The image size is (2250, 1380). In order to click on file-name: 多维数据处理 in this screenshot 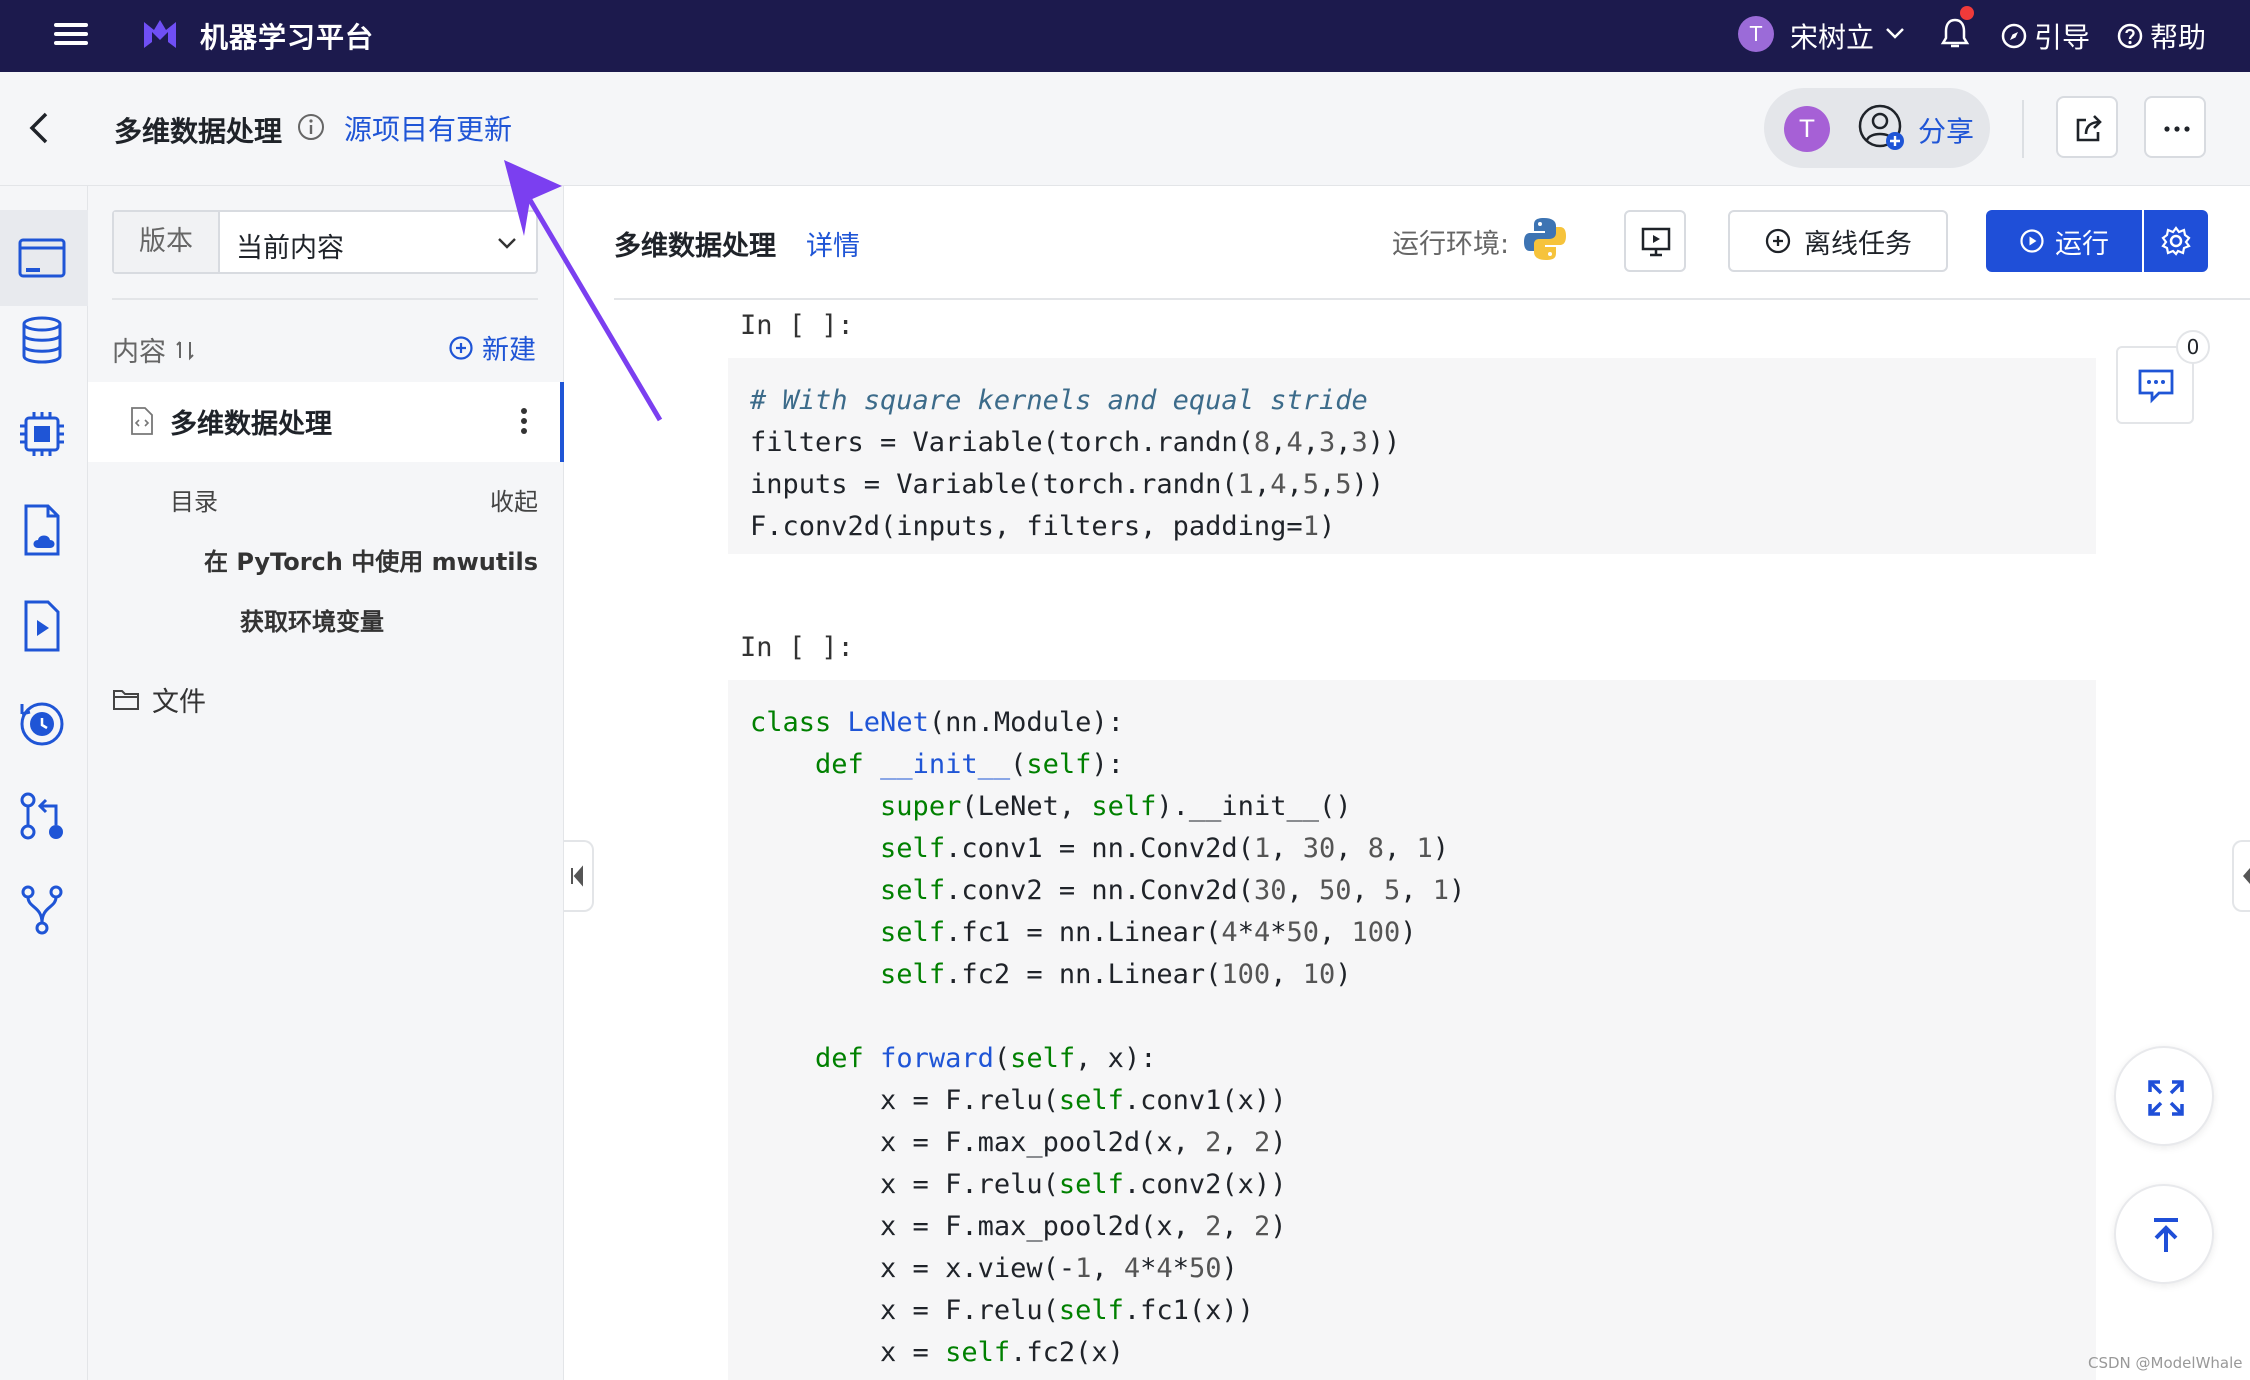, I will do `click(251, 424)`.